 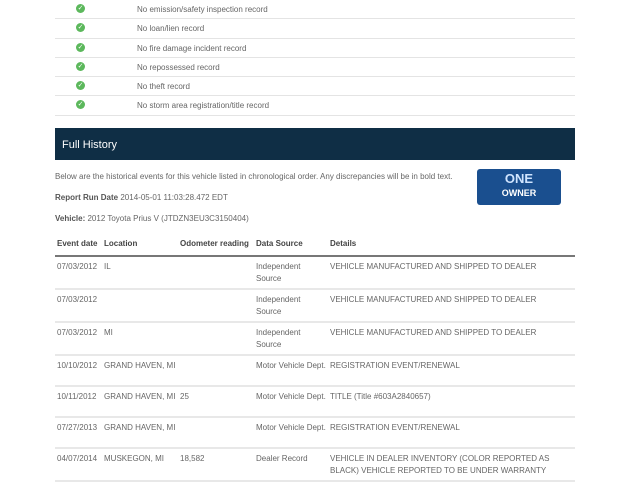 I want to click on check-text: No theft record, so click(x=163, y=87).